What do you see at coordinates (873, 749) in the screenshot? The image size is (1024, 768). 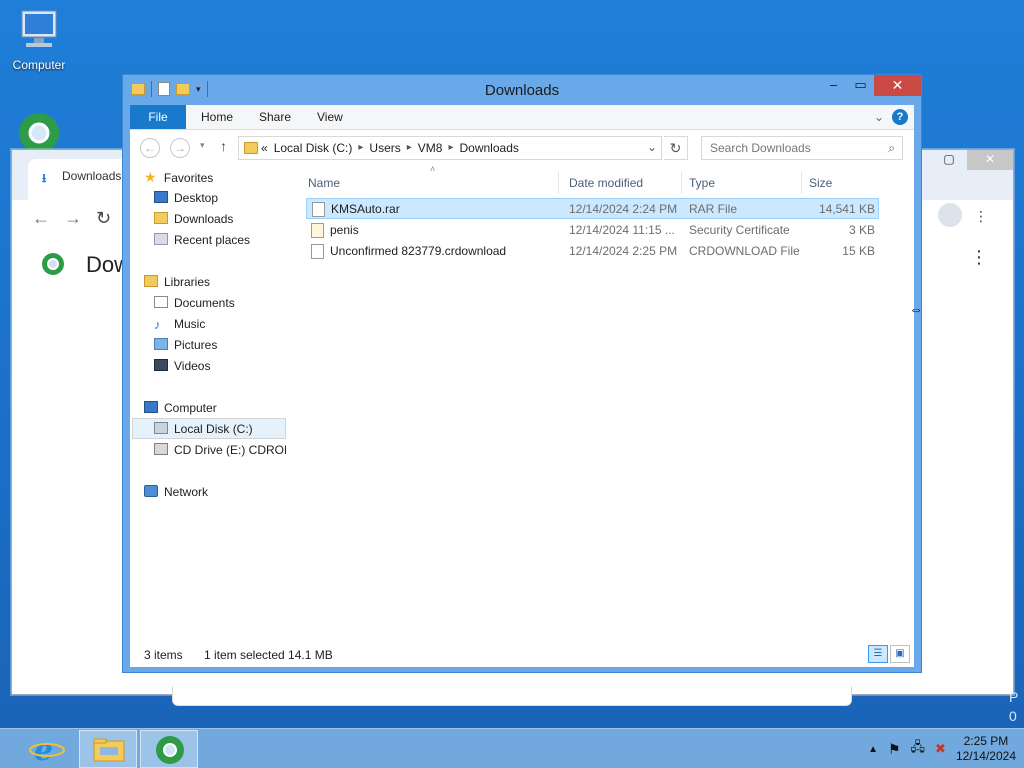 I see `show-hidden-icon: ▲` at bounding box center [873, 749].